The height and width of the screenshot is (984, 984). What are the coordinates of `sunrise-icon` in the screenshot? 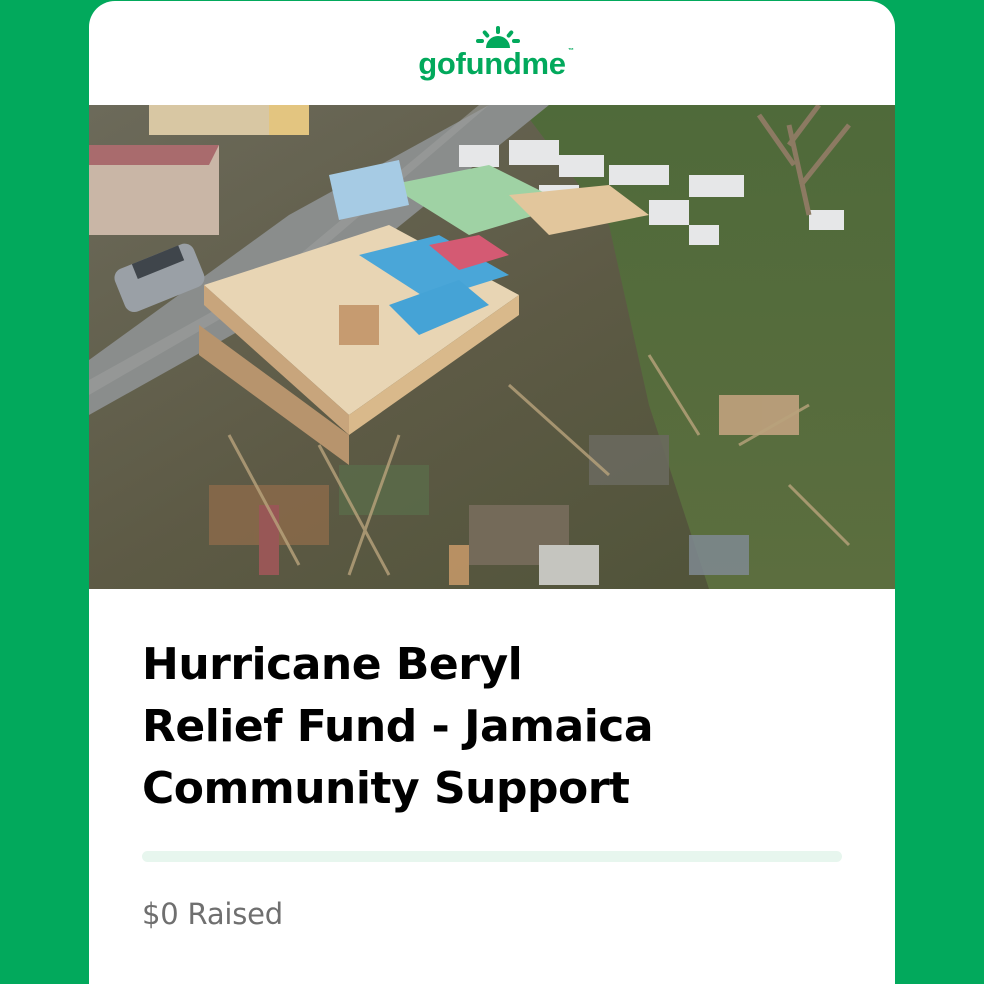 It's located at (498, 37).